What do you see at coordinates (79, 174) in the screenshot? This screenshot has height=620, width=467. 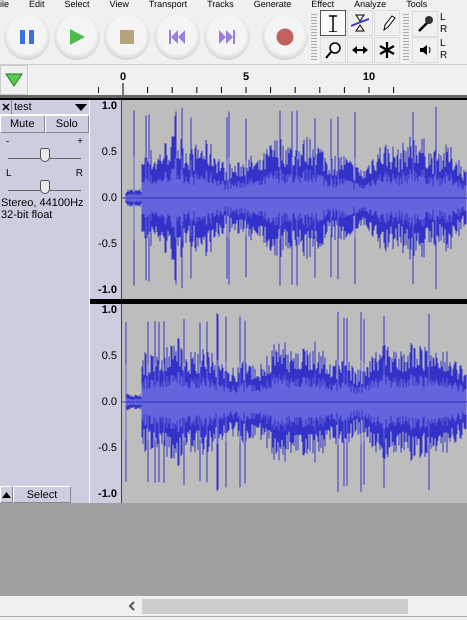 I see `slider-label: R` at bounding box center [79, 174].